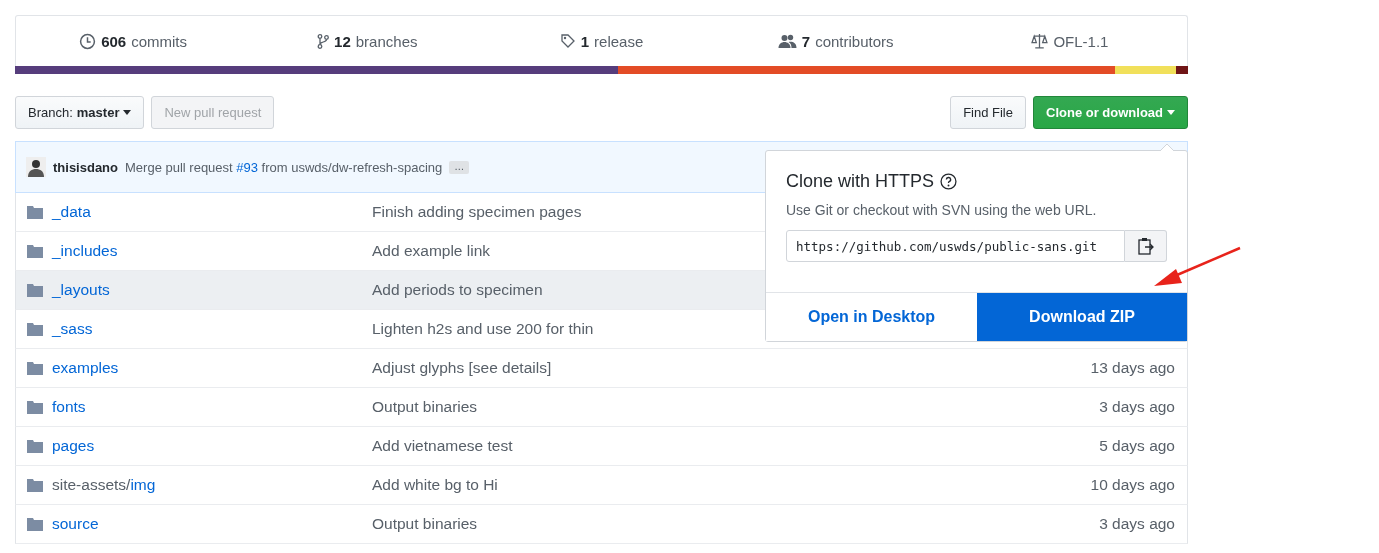 The image size is (1379, 553). Describe the element at coordinates (1181, 70) in the screenshot. I see `language-bar-segment` at that location.